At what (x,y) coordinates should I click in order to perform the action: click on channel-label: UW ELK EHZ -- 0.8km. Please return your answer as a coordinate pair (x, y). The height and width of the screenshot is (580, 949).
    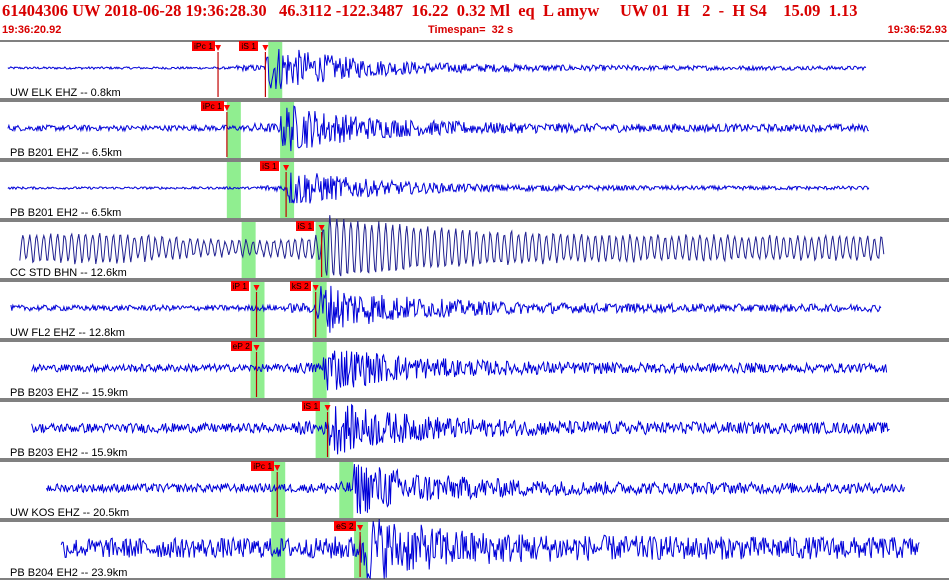
    Looking at the image, I should click on (65, 93).